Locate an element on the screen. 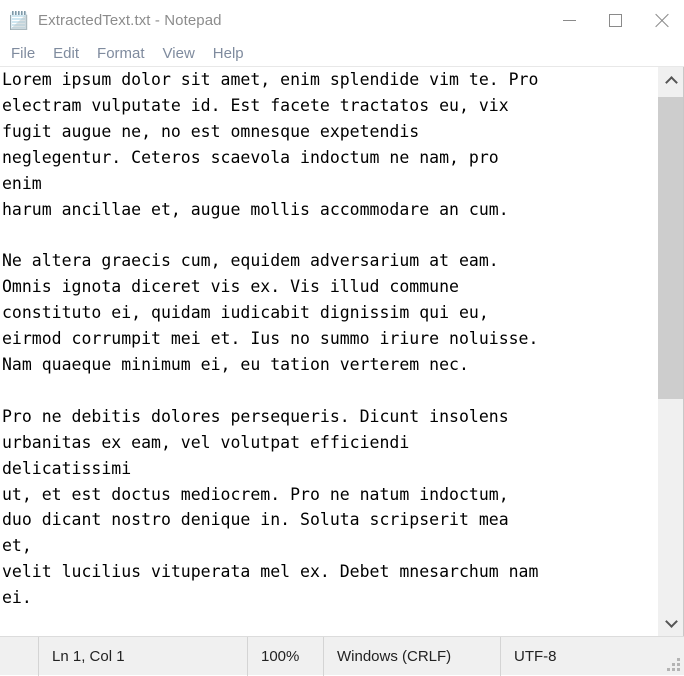  scroll-up-button is located at coordinates (671, 81).